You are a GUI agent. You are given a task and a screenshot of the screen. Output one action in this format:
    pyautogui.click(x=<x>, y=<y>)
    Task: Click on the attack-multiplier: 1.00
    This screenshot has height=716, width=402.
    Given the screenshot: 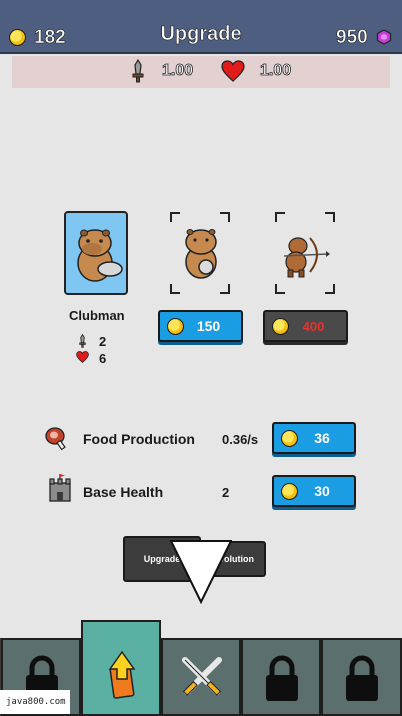 What is the action you would take?
    pyautogui.click(x=178, y=71)
    